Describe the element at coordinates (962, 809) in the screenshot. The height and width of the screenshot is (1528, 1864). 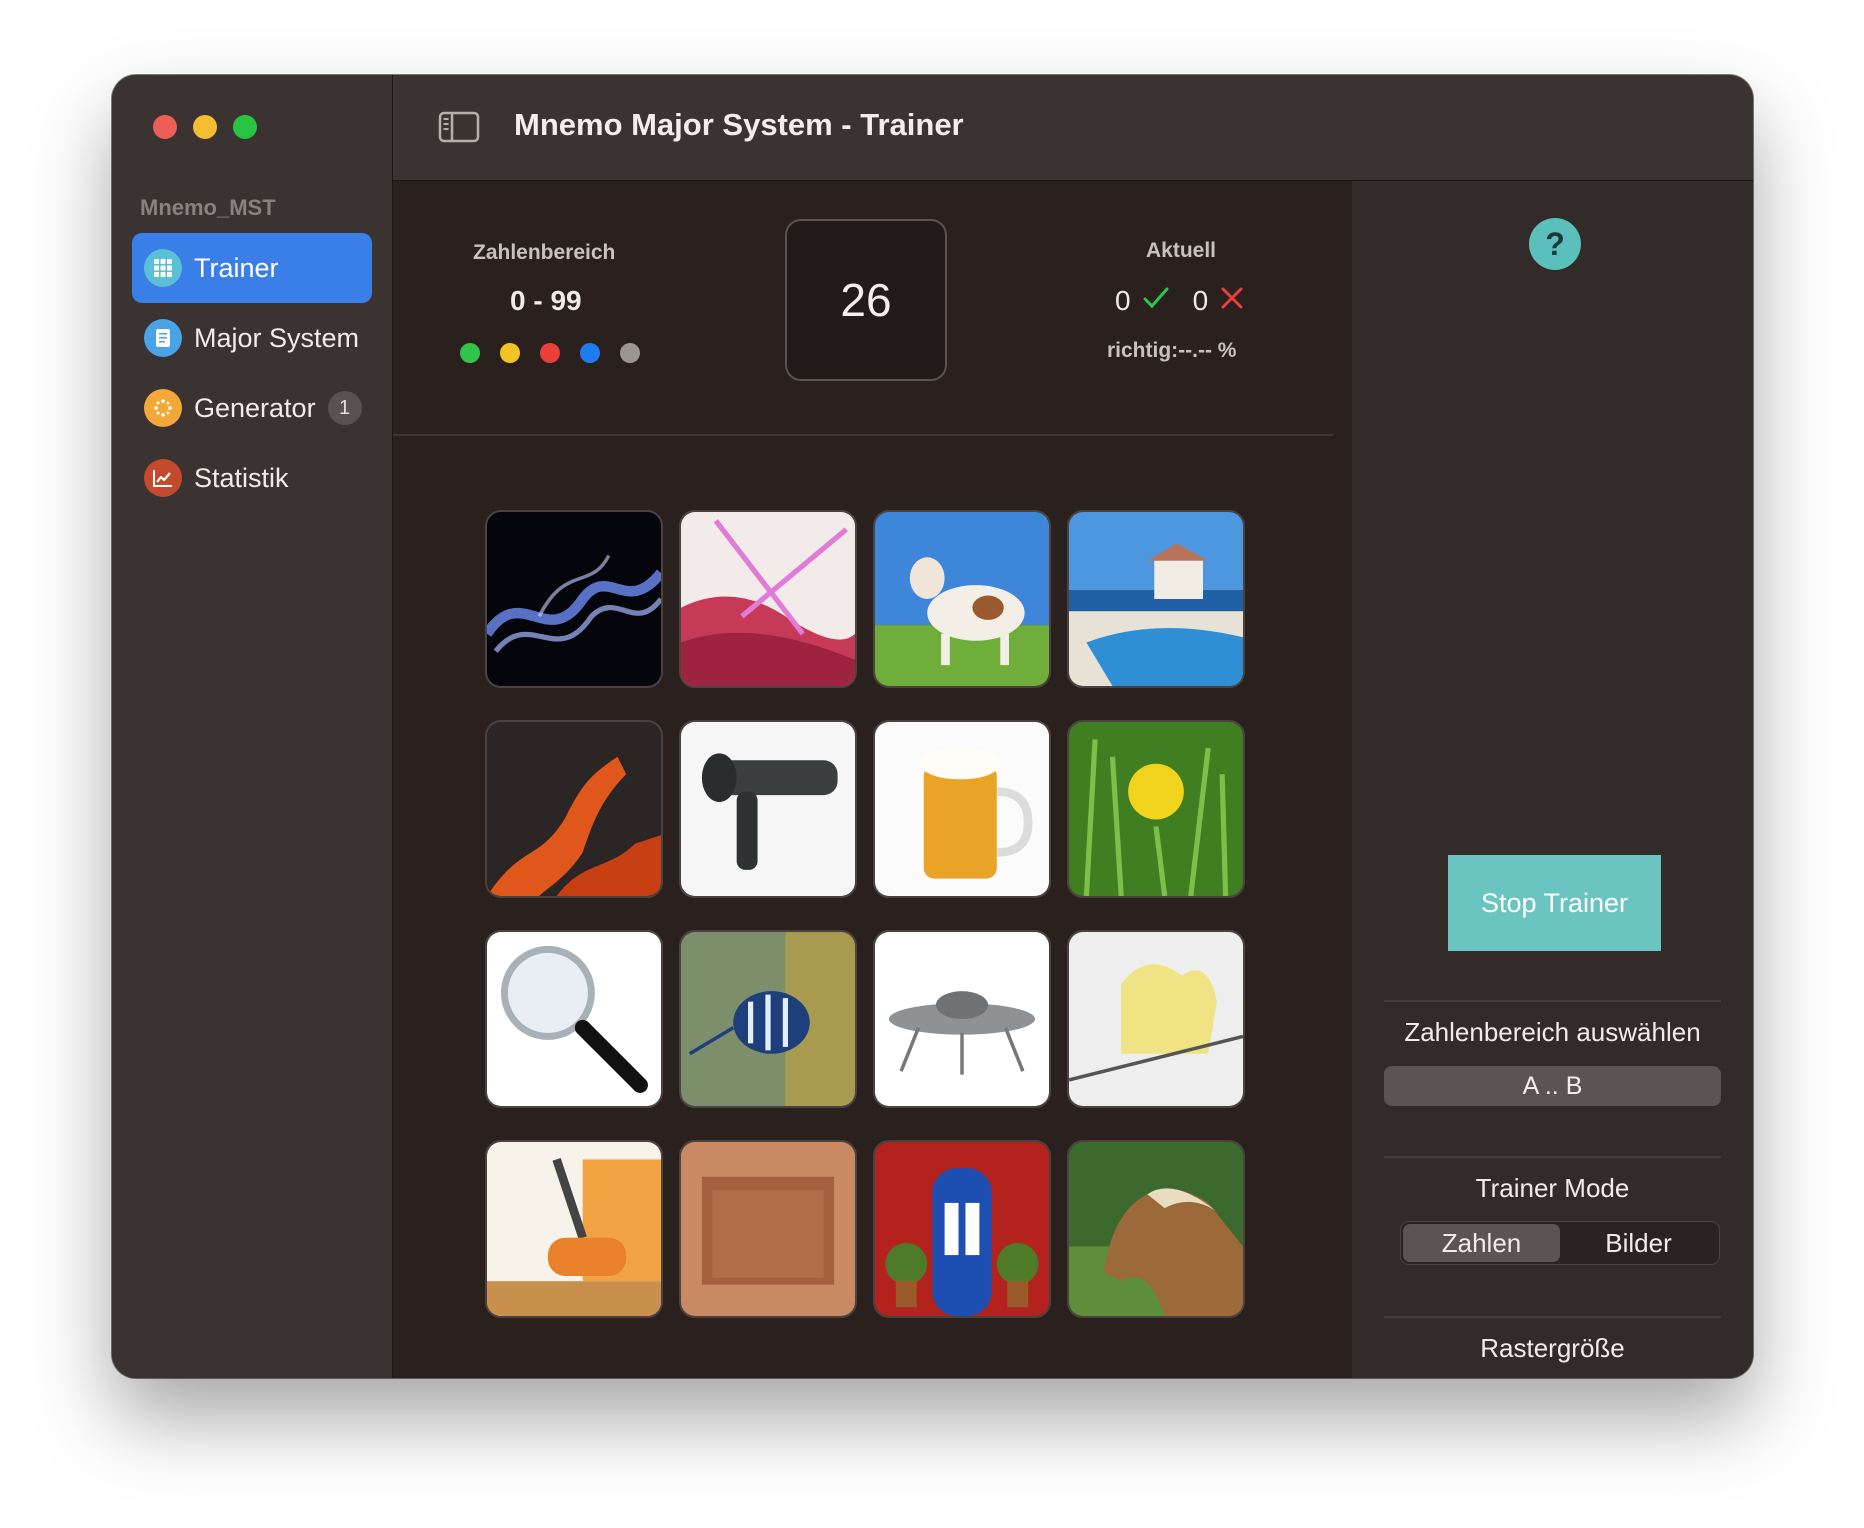
I see `image-tile-beer-mug` at that location.